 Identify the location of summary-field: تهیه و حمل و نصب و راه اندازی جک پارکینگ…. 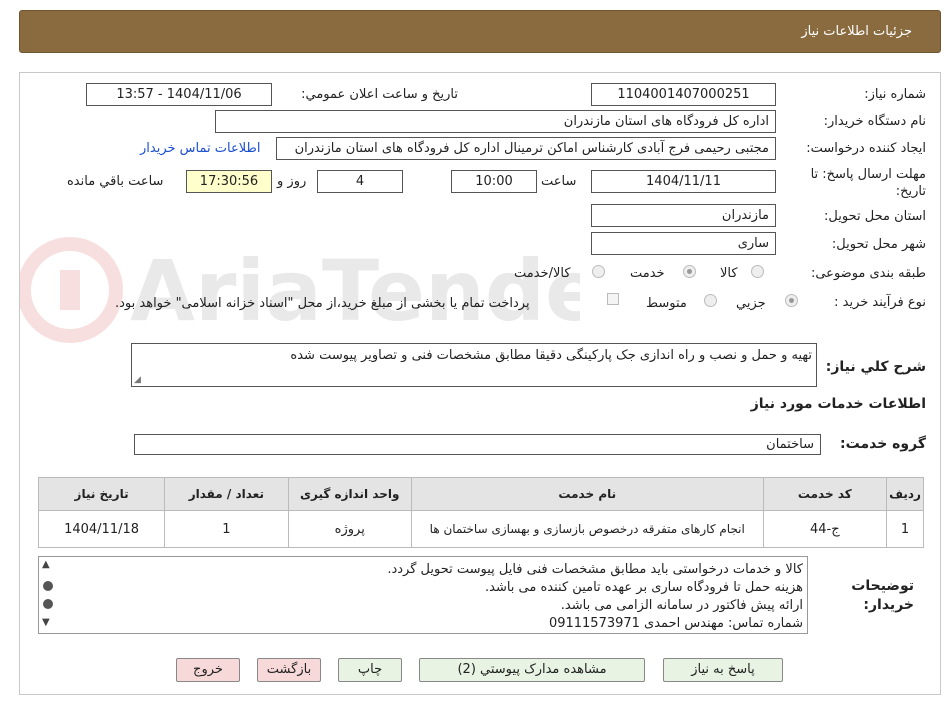
(474, 365).